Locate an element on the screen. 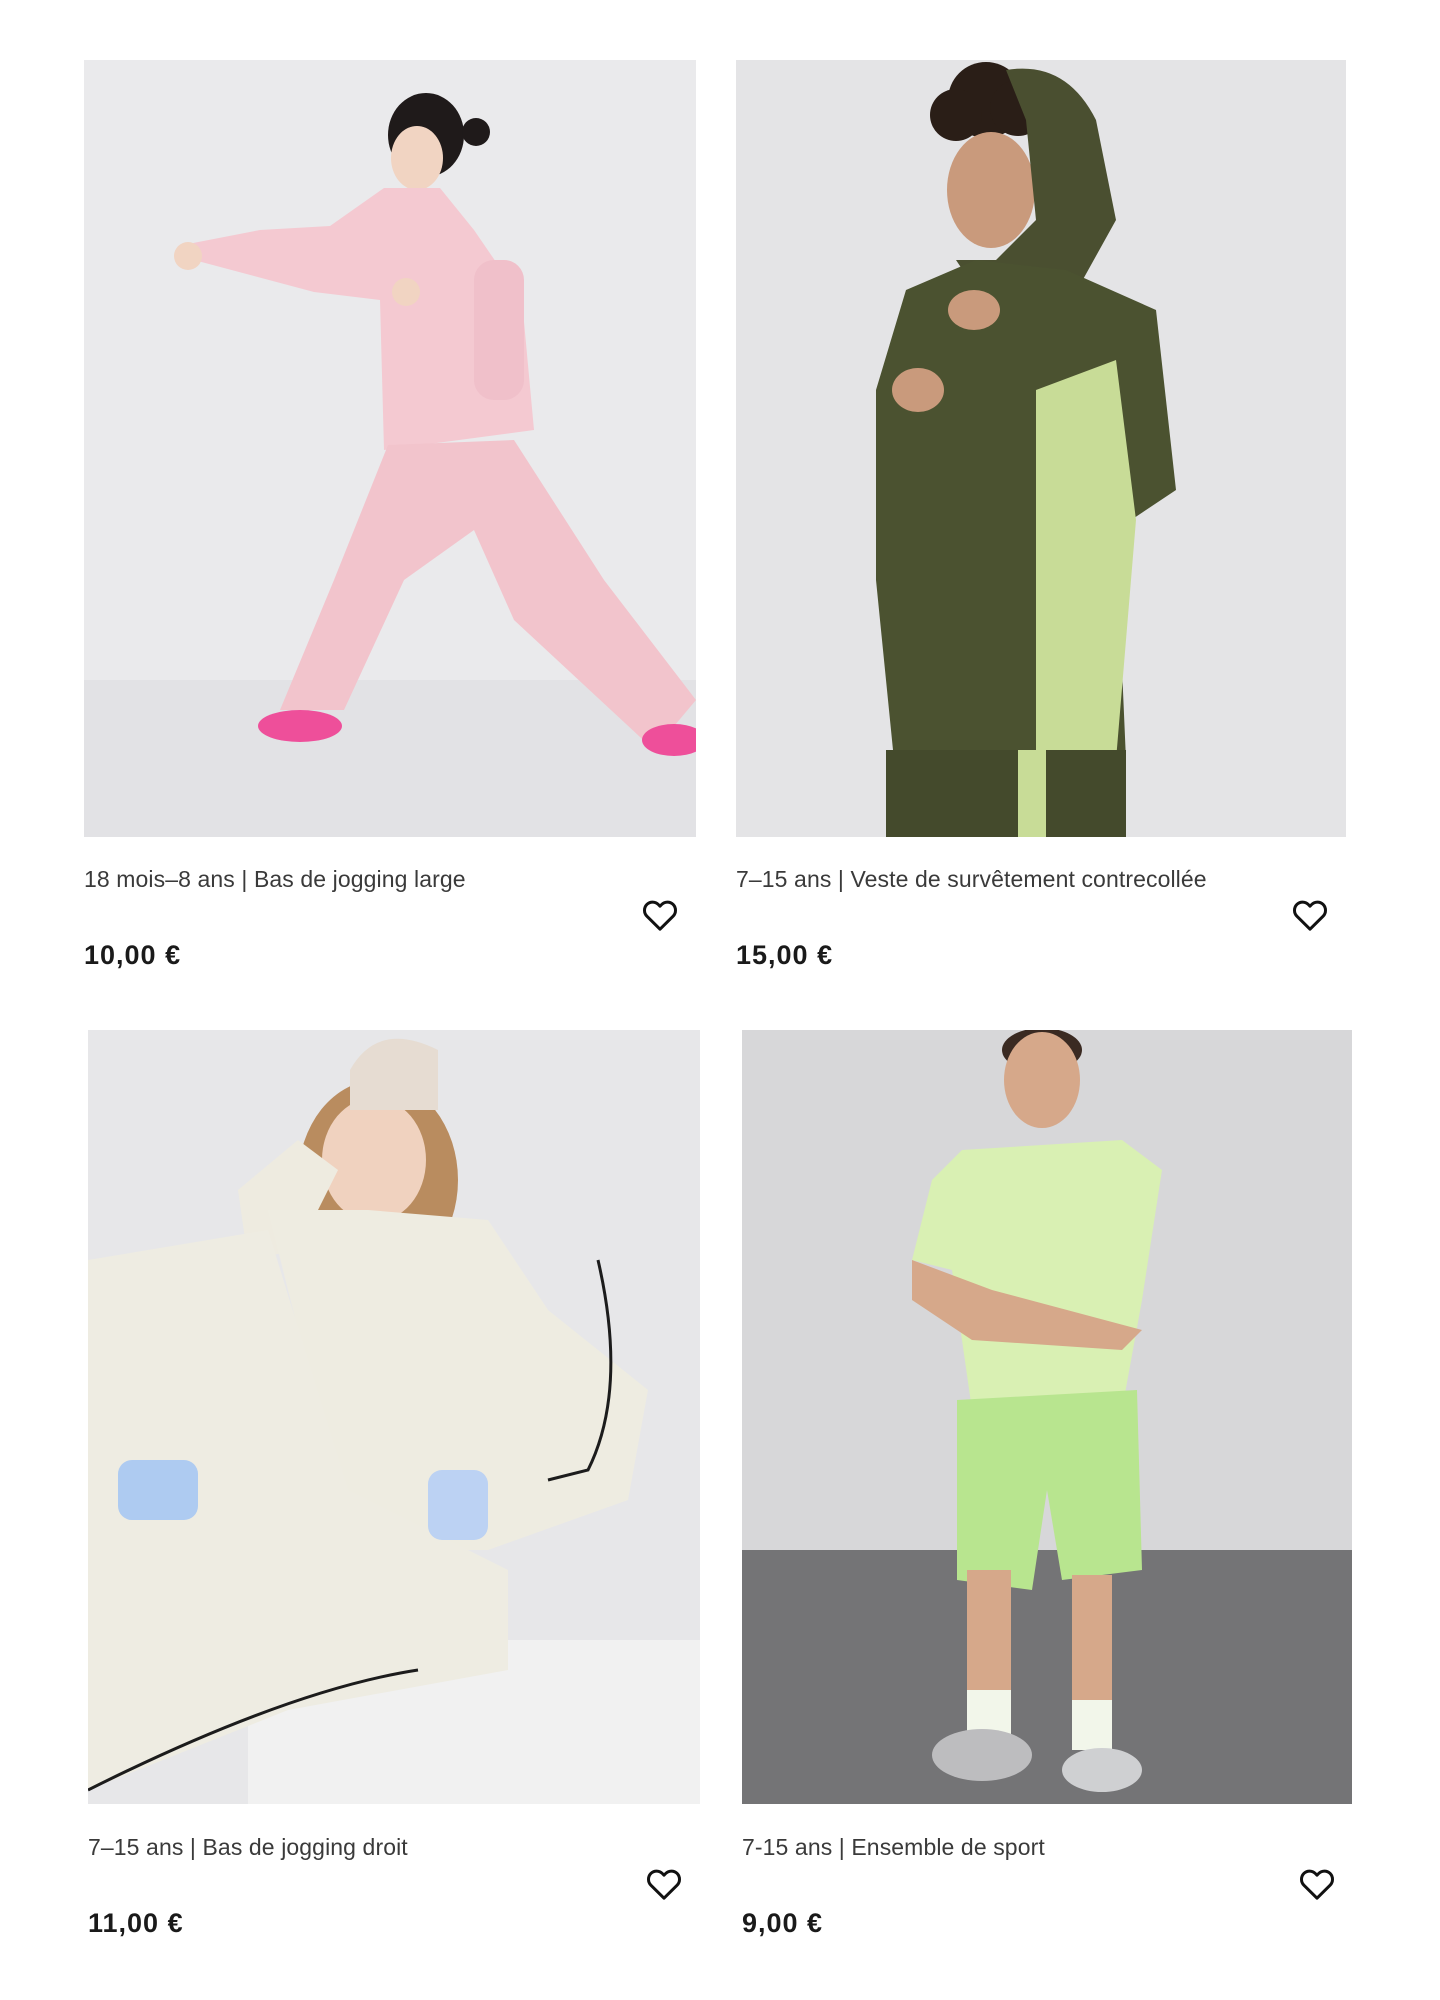 This screenshot has width=1440, height=2000. product-title: 7–15 ans | Bas de jogging droit is located at coordinates (248, 1847).